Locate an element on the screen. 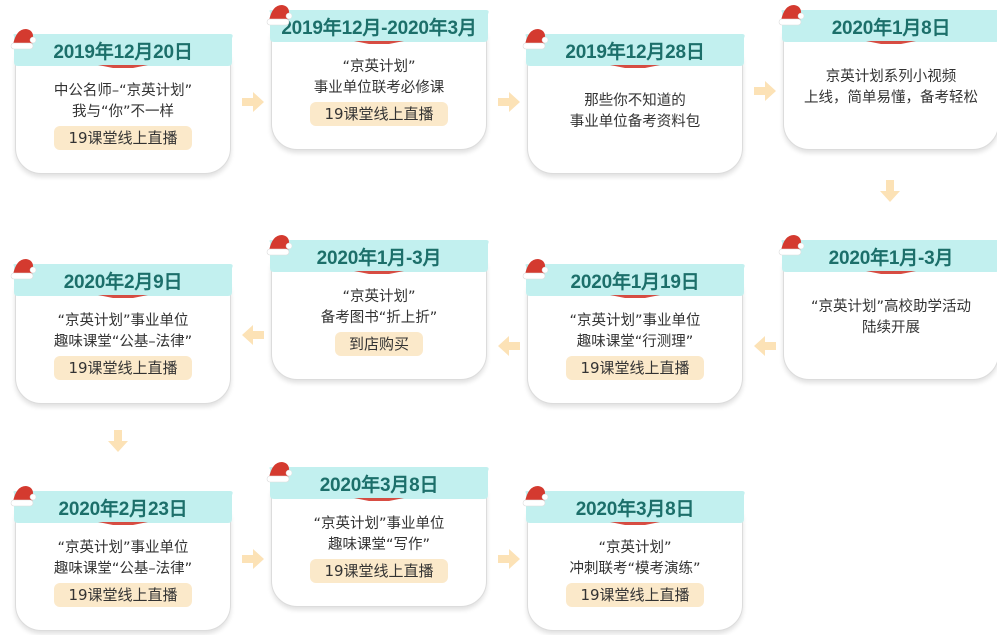 The image size is (997, 635). card-text-line: 中公名师–“京英计划” is located at coordinates (123, 91).